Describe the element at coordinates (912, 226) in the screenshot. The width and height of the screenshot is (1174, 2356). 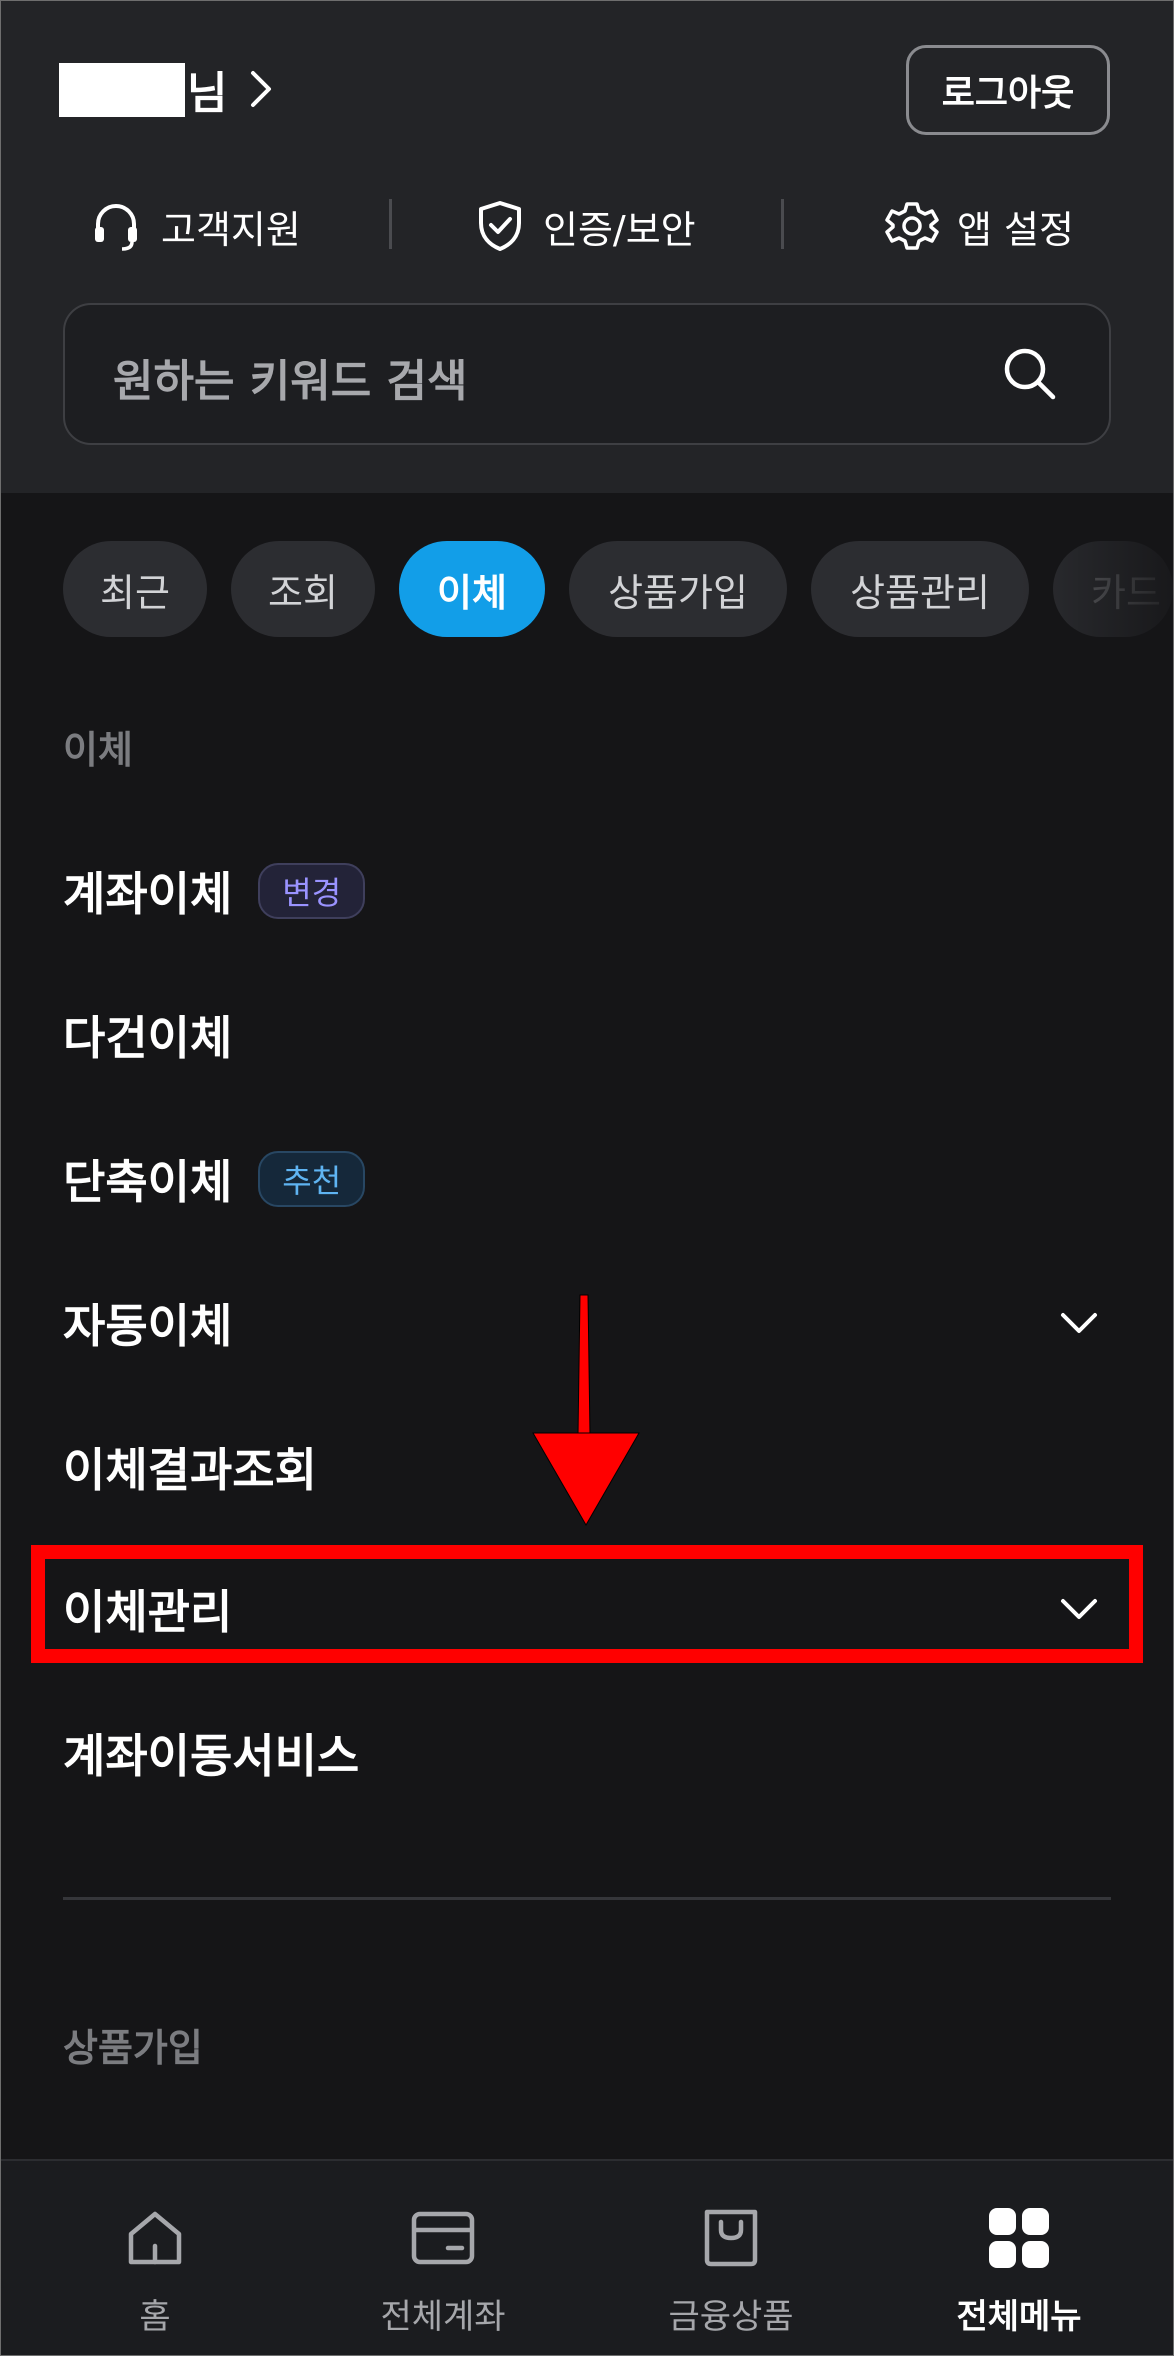
I see `gear-icon` at that location.